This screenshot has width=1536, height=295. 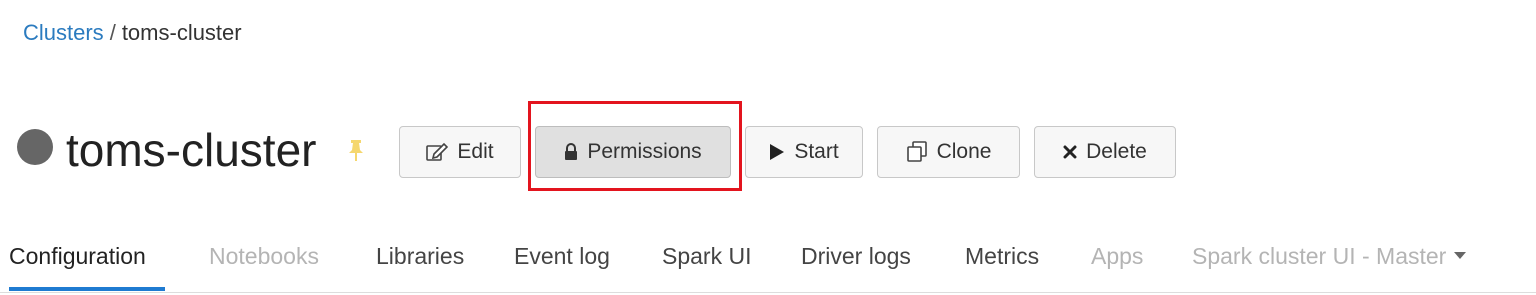 I want to click on tab-apps: Apps, so click(x=1117, y=256).